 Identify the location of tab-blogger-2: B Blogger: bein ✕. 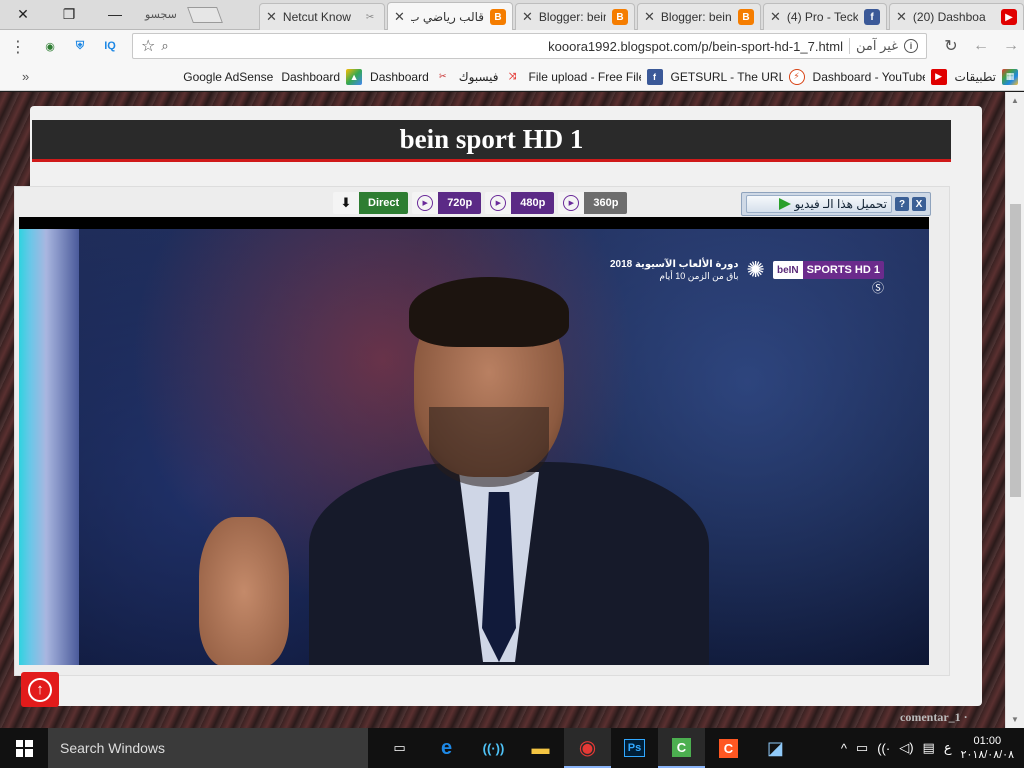
(575, 16).